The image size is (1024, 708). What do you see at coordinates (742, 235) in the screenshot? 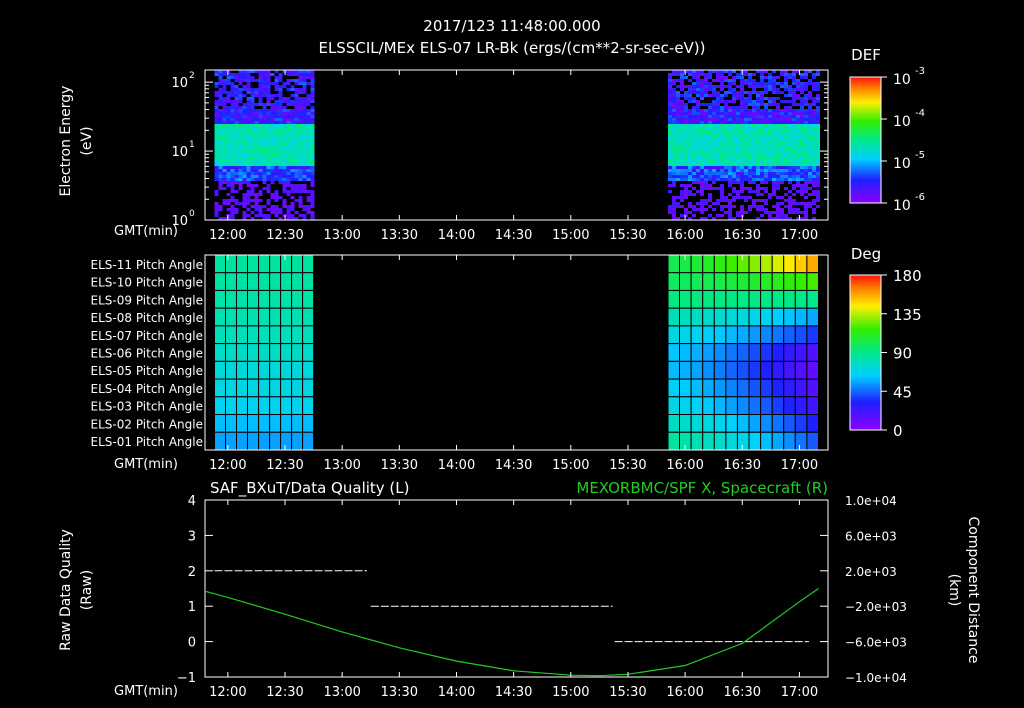
I see `spectrogram-time-tick-label: 16:30` at bounding box center [742, 235].